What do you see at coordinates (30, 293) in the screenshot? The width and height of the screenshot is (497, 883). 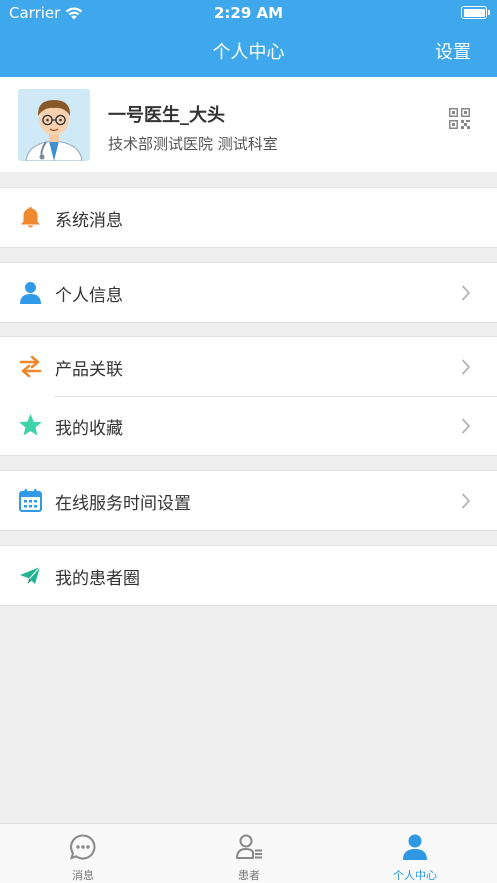 I see `person-icon` at bounding box center [30, 293].